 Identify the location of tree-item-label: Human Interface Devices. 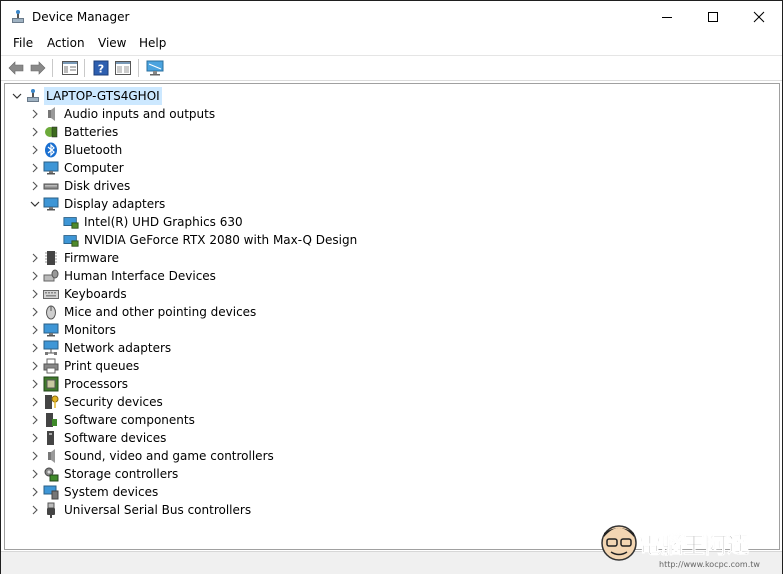
(140, 276).